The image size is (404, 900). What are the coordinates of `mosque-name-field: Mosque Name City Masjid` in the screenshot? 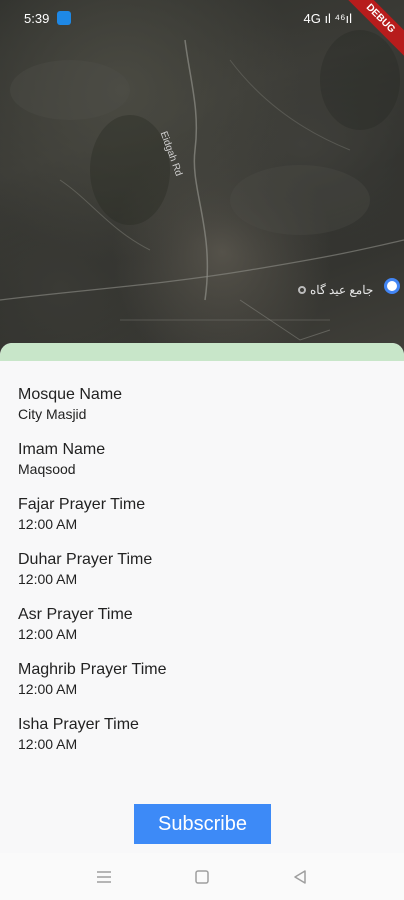 It's located at (202, 404).